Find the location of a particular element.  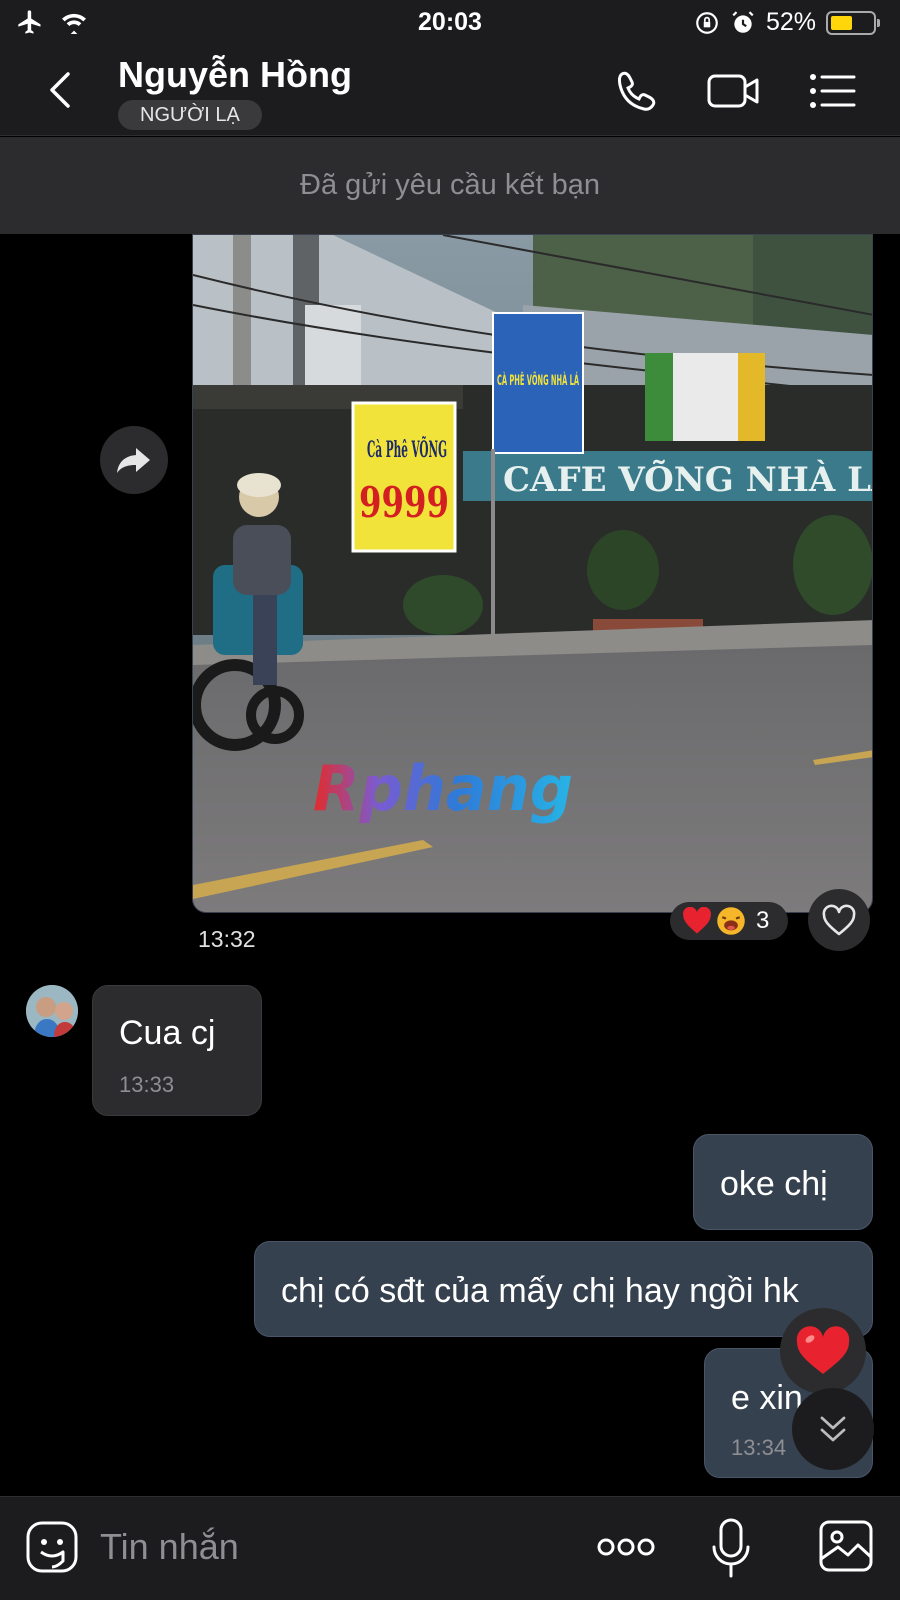

incoming-message: Cua cj 13:33 is located at coordinates (177, 1050).